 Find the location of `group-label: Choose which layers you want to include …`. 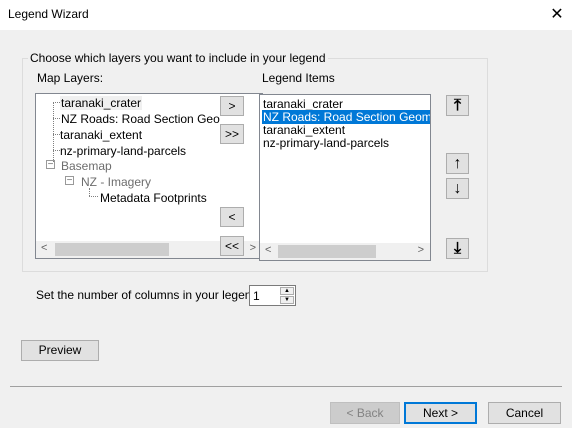

group-label: Choose which layers you want to include … is located at coordinates (178, 58).